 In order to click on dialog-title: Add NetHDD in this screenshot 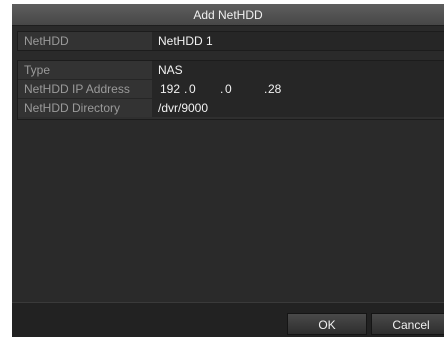, I will do `click(228, 15)`.